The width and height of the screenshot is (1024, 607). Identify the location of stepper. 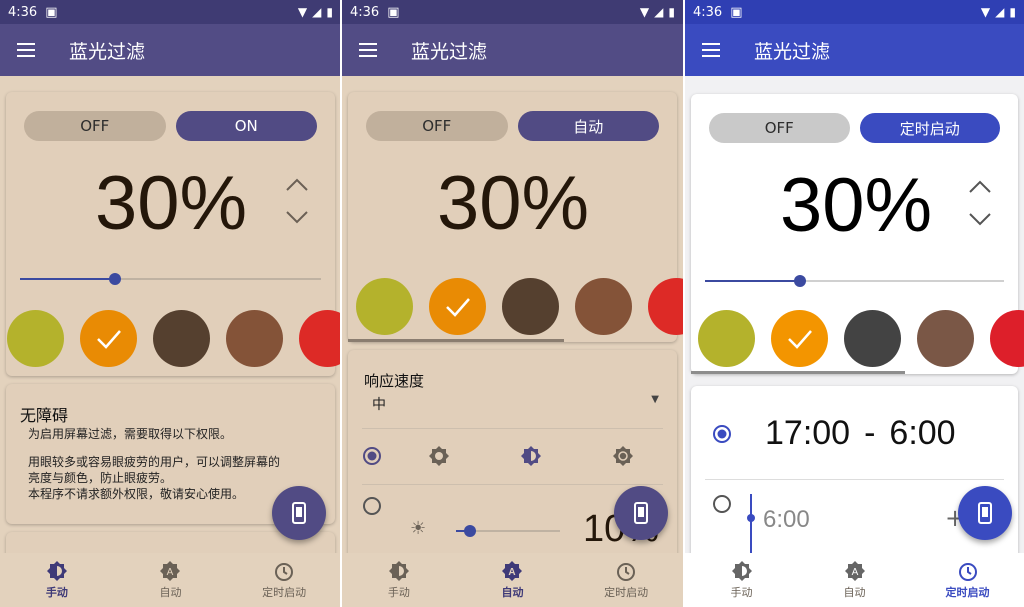
(297, 210).